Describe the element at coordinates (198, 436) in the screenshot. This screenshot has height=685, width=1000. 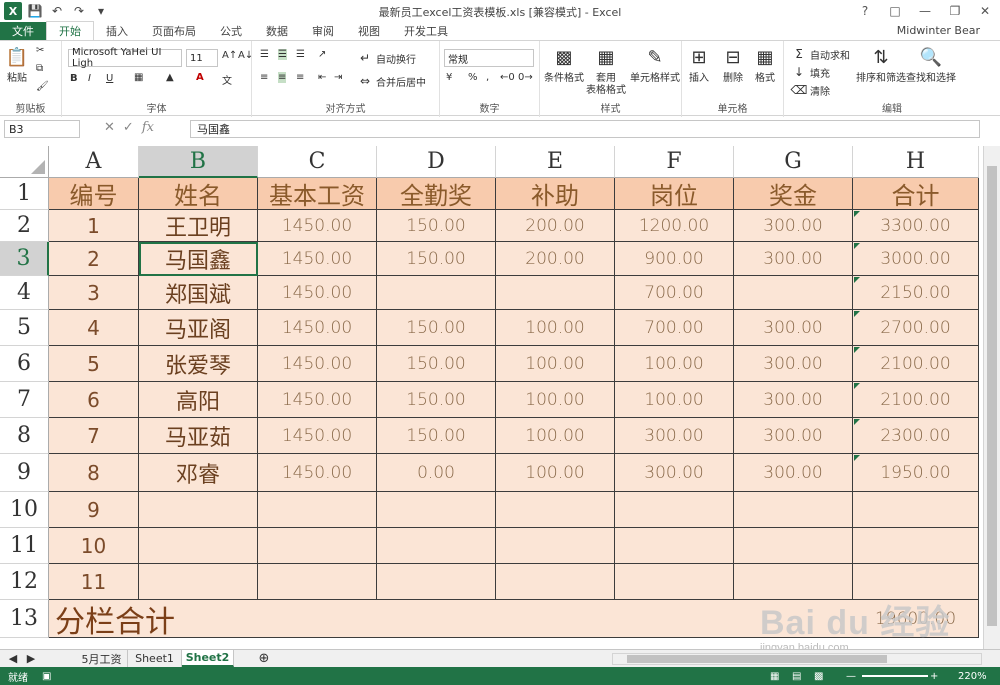
I see `table-cell: 马亚茹` at that location.